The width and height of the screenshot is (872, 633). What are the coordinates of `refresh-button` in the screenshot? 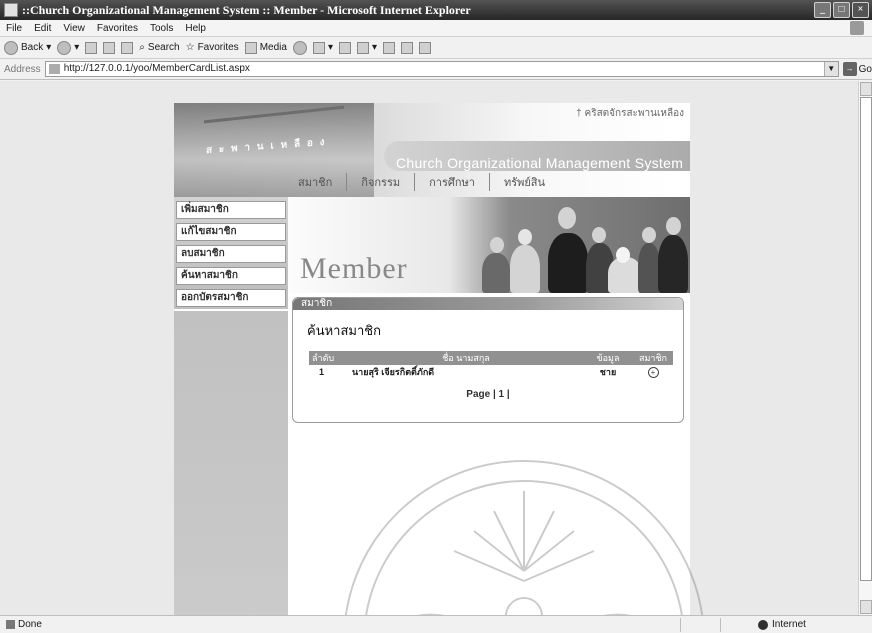 It's located at (109, 47).